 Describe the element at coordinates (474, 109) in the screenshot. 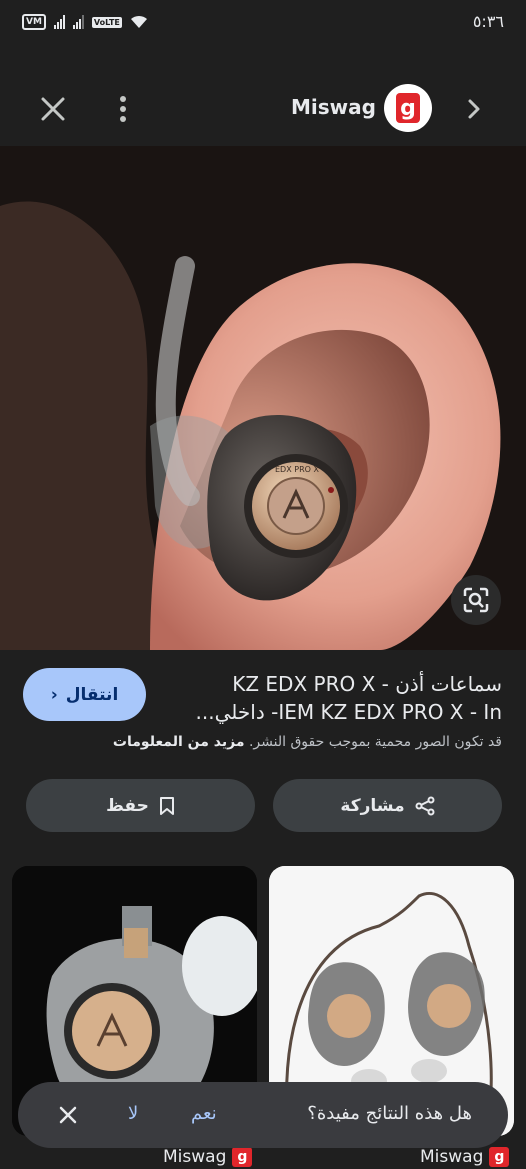

I see `chevron-right-icon` at that location.